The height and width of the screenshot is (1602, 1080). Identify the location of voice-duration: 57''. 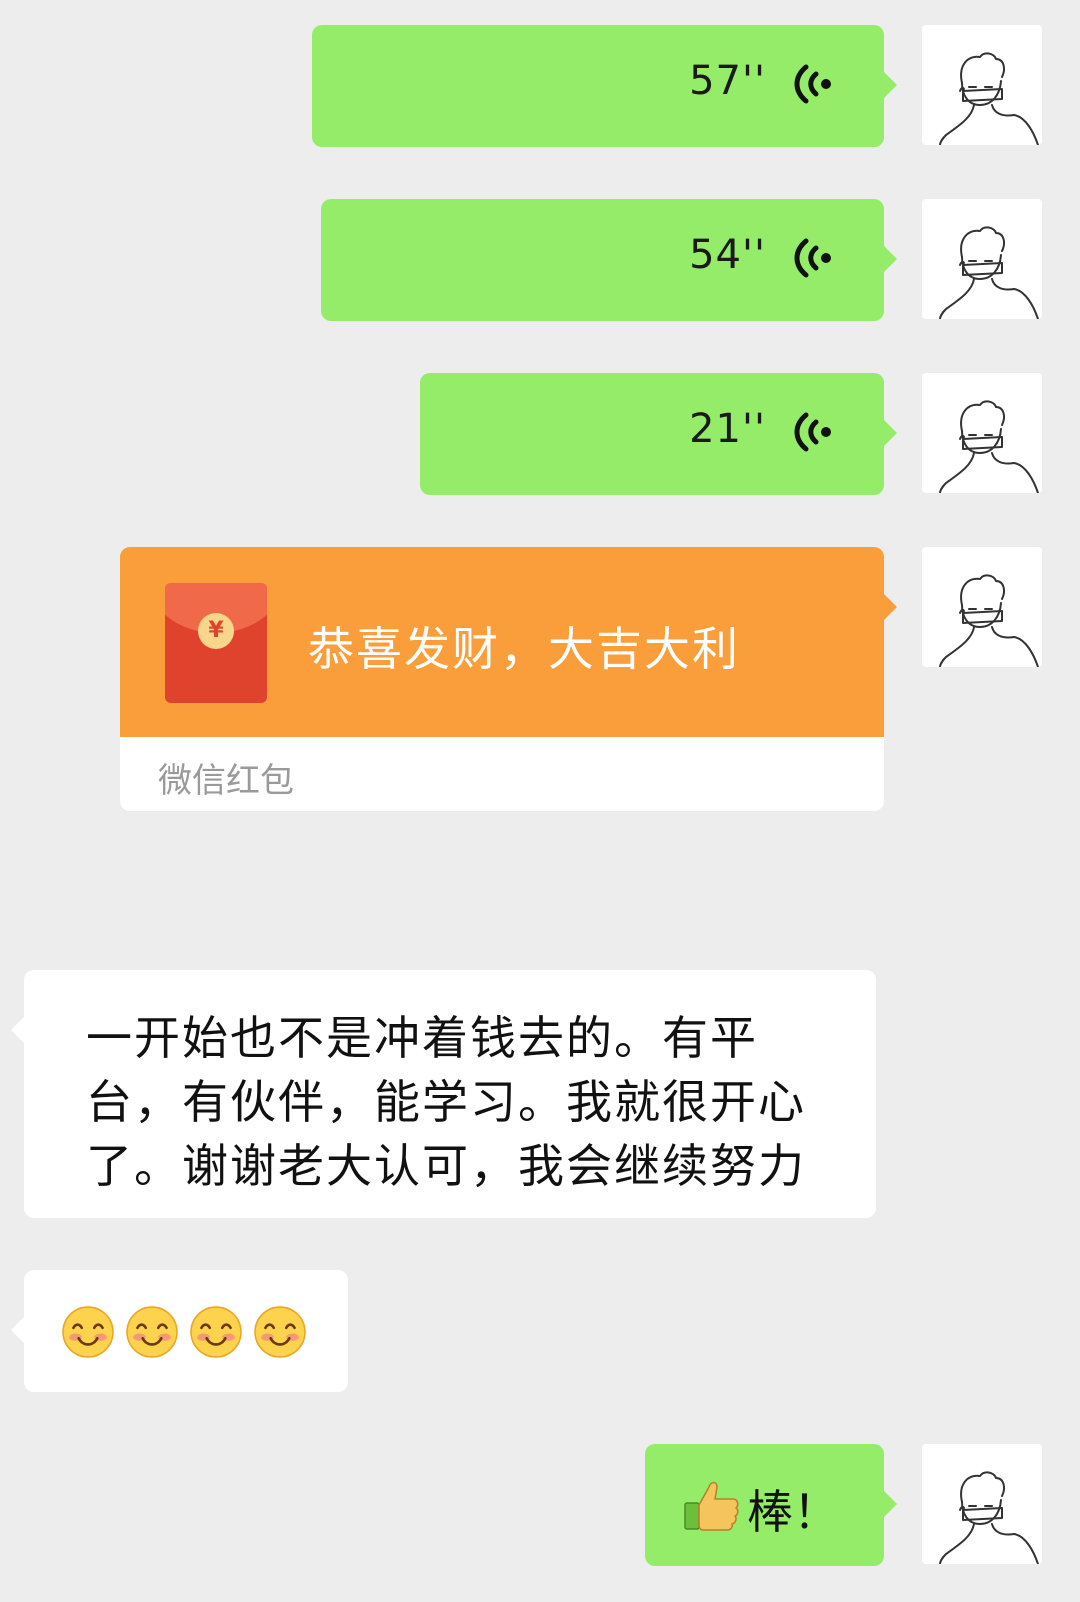
(727, 81).